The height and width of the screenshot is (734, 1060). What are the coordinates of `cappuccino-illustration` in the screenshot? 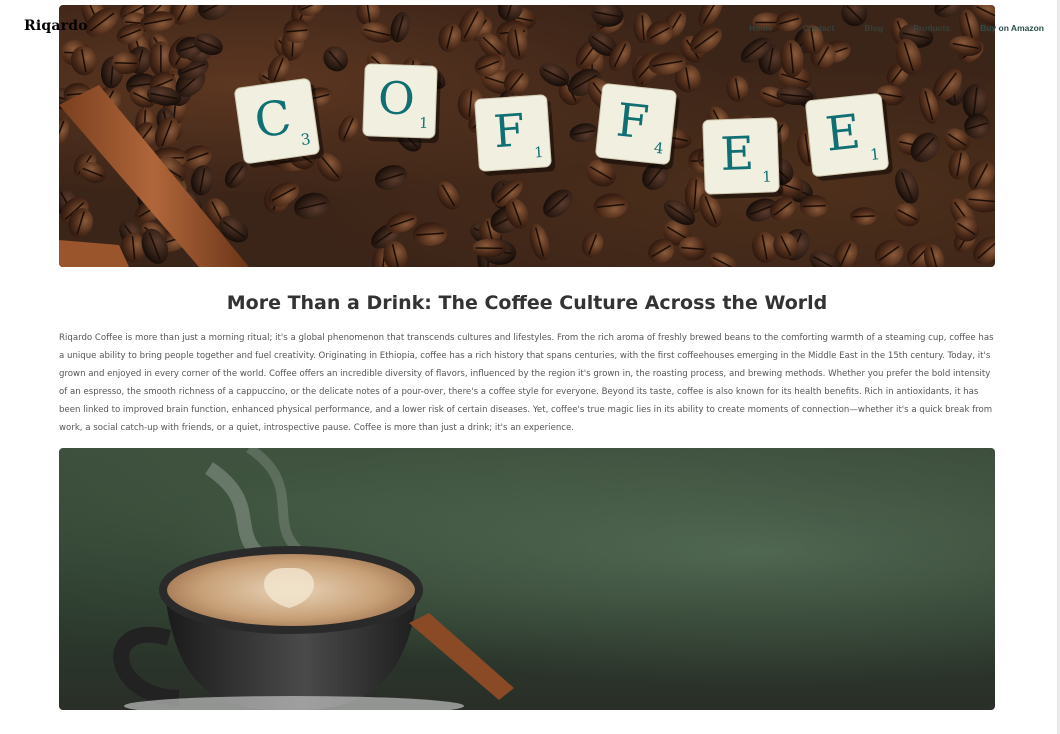 It's located at (313, 579).